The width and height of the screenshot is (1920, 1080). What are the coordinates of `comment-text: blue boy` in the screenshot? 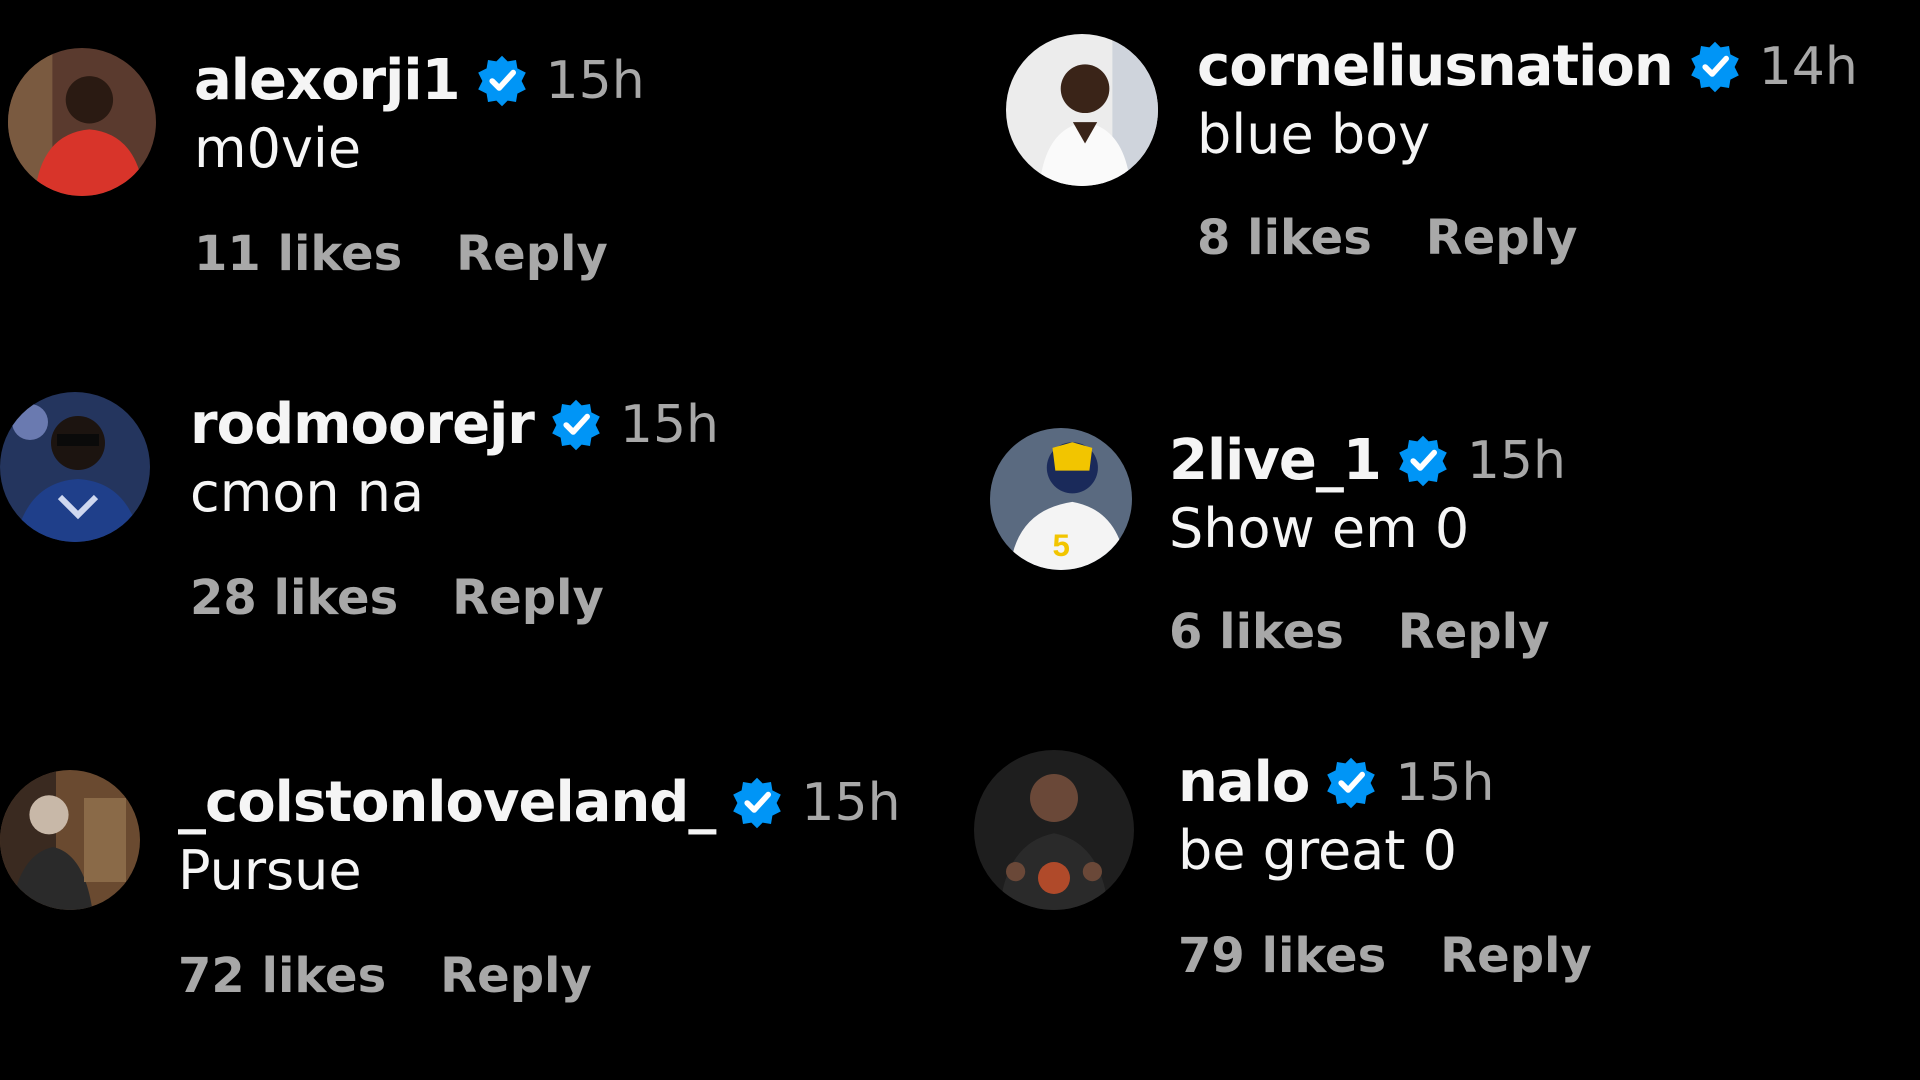 It's located at (1314, 134).